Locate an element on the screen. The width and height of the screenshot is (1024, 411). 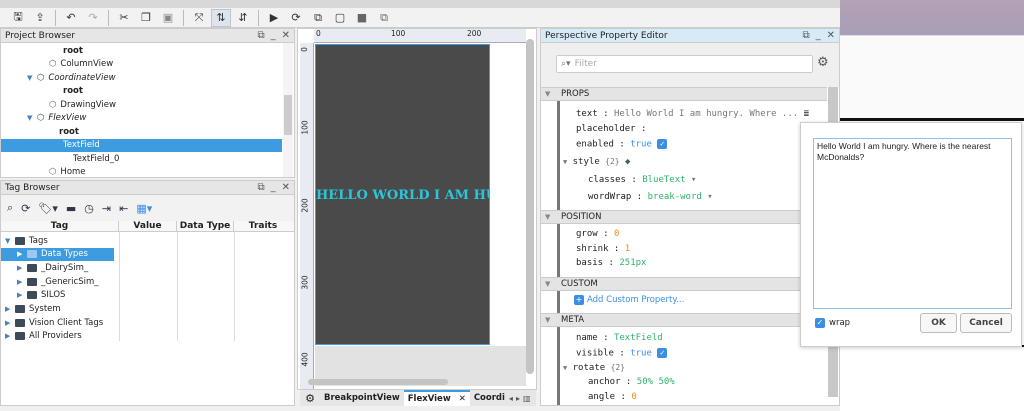
drive-icon: ▬ is located at coordinates (71, 208).